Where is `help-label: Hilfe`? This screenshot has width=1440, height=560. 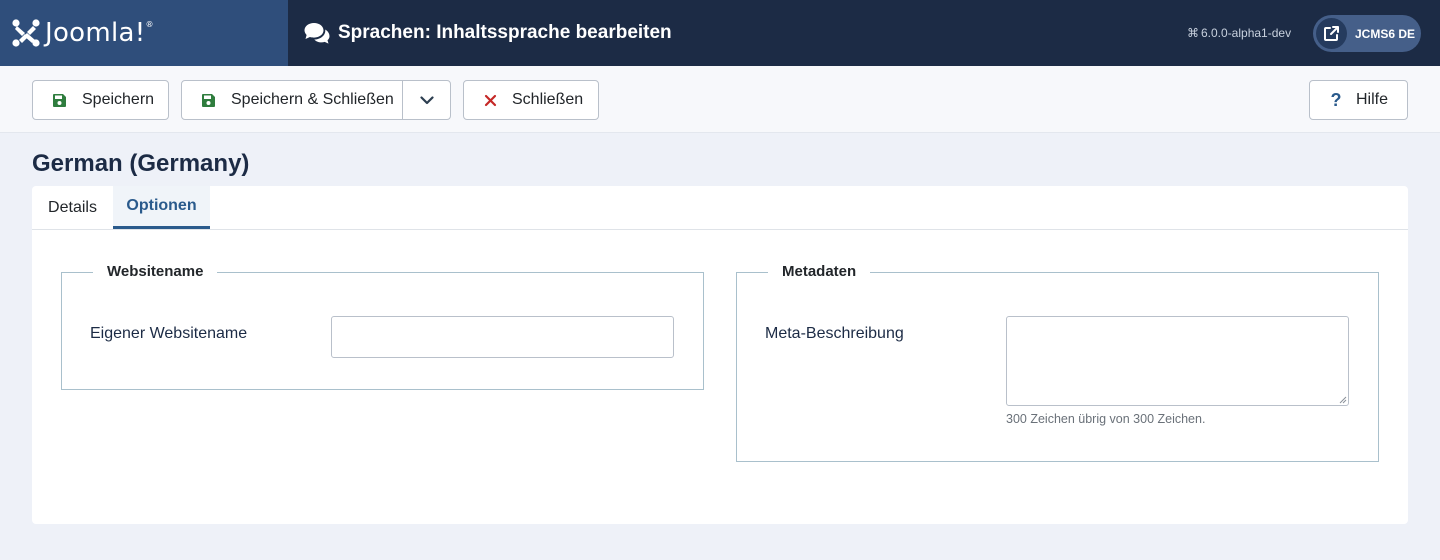 help-label: Hilfe is located at coordinates (1372, 99).